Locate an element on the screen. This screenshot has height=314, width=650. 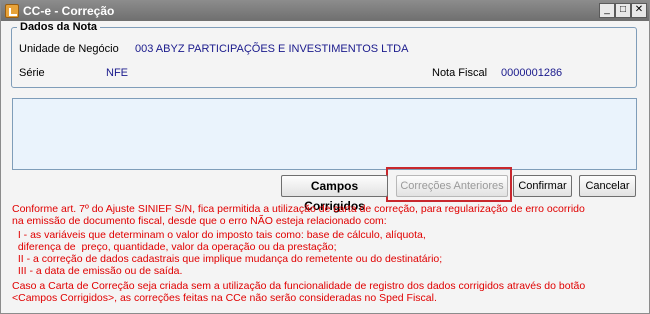
app-icon is located at coordinates (12, 11).